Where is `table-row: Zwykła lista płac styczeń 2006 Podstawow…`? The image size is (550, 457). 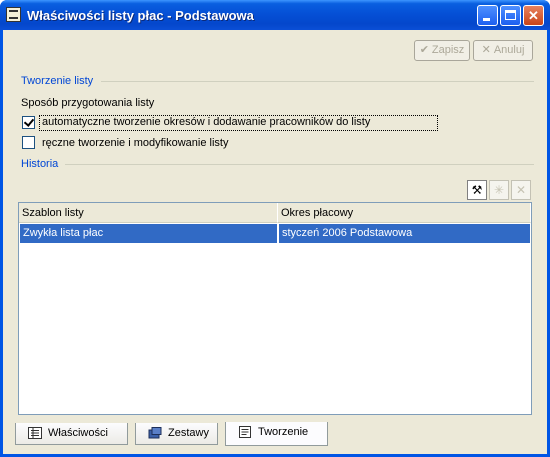
table-row: Zwykła lista płac styczeń 2006 Podstawow… is located at coordinates (275, 233).